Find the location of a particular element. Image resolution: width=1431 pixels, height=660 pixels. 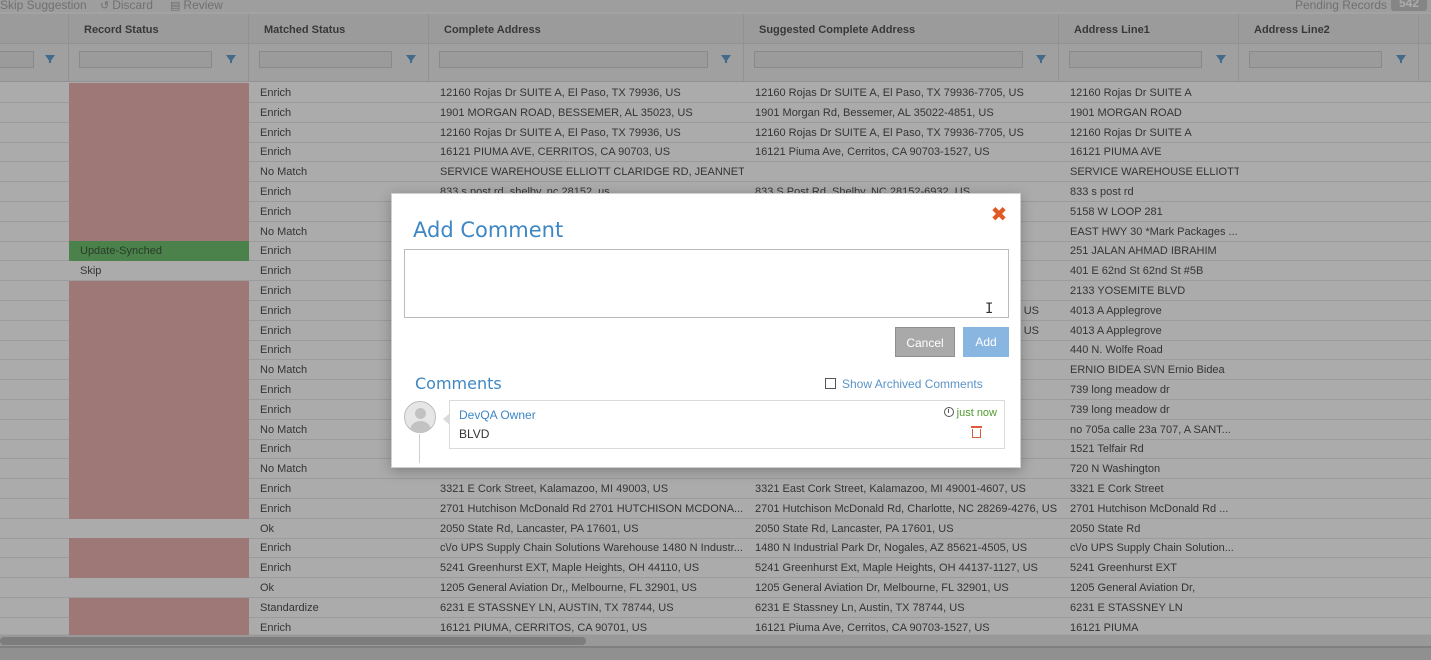

checkbox-icon is located at coordinates (830, 383).